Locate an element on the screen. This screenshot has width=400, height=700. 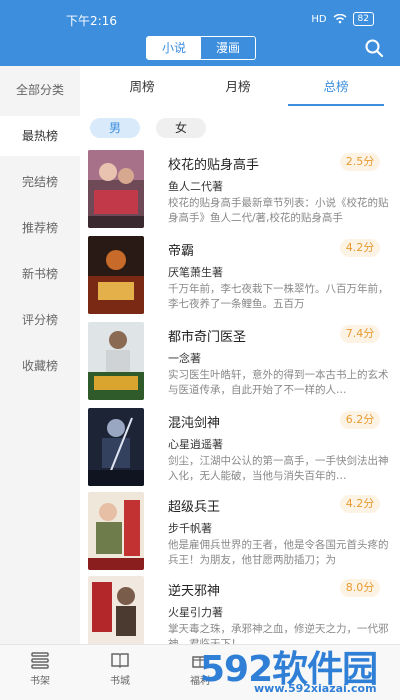
wifi-icon is located at coordinates (340, 19).